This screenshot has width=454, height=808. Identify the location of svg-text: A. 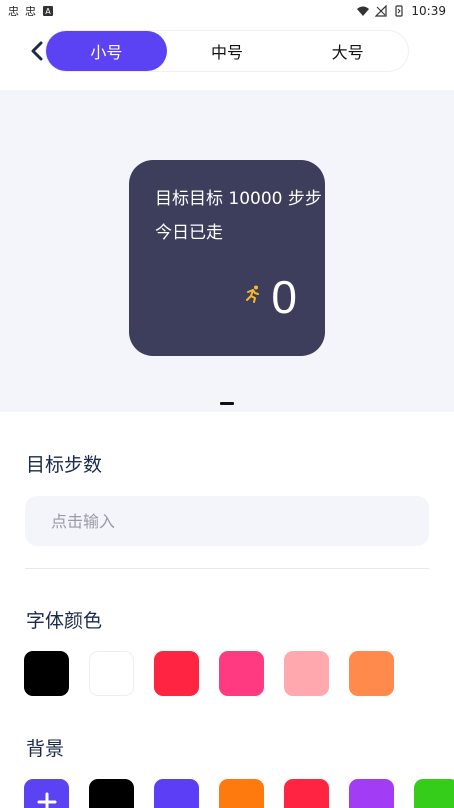
(48, 11).